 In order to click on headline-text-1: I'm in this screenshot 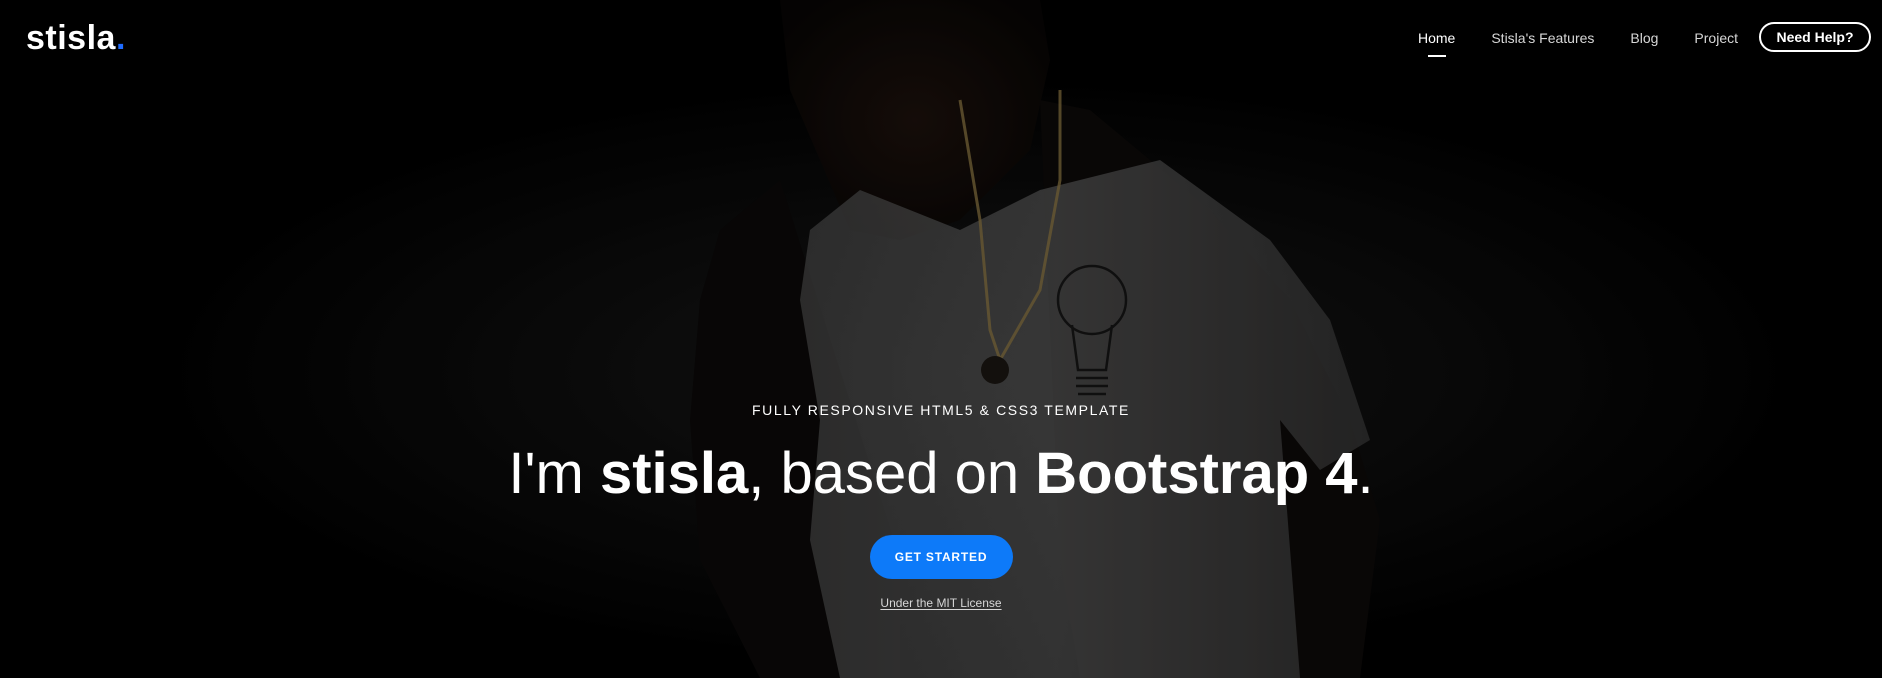, I will do `click(554, 473)`.